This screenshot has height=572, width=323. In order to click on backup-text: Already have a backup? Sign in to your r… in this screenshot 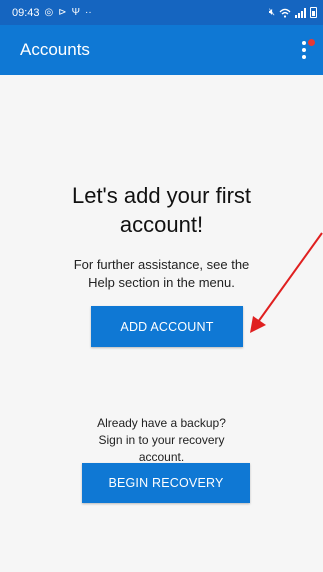, I will do `click(161, 440)`.